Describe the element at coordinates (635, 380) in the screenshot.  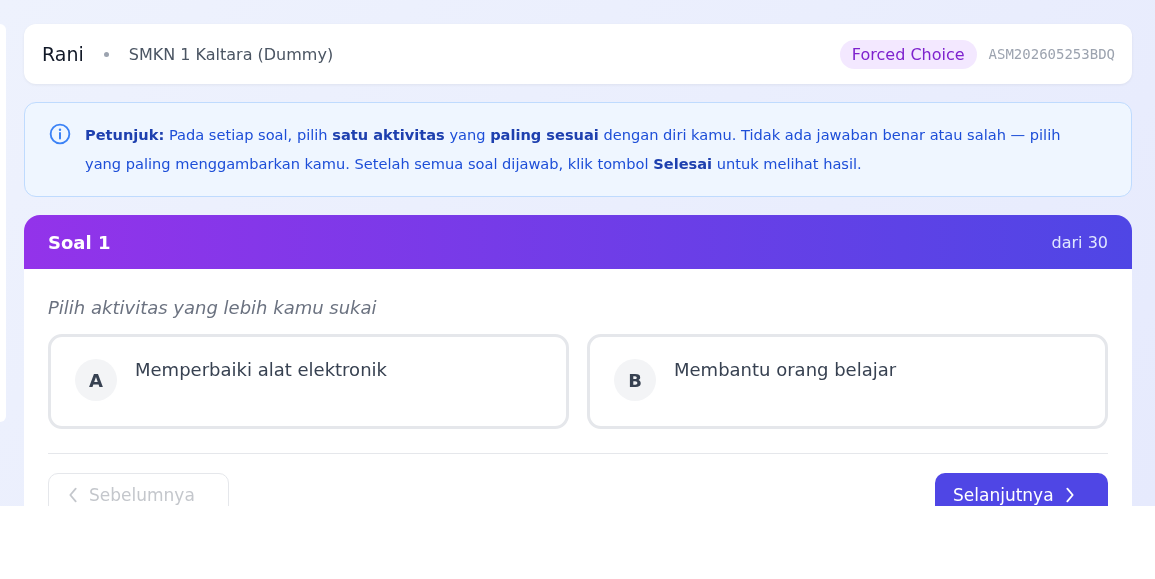
I see `option-letter: B` at that location.